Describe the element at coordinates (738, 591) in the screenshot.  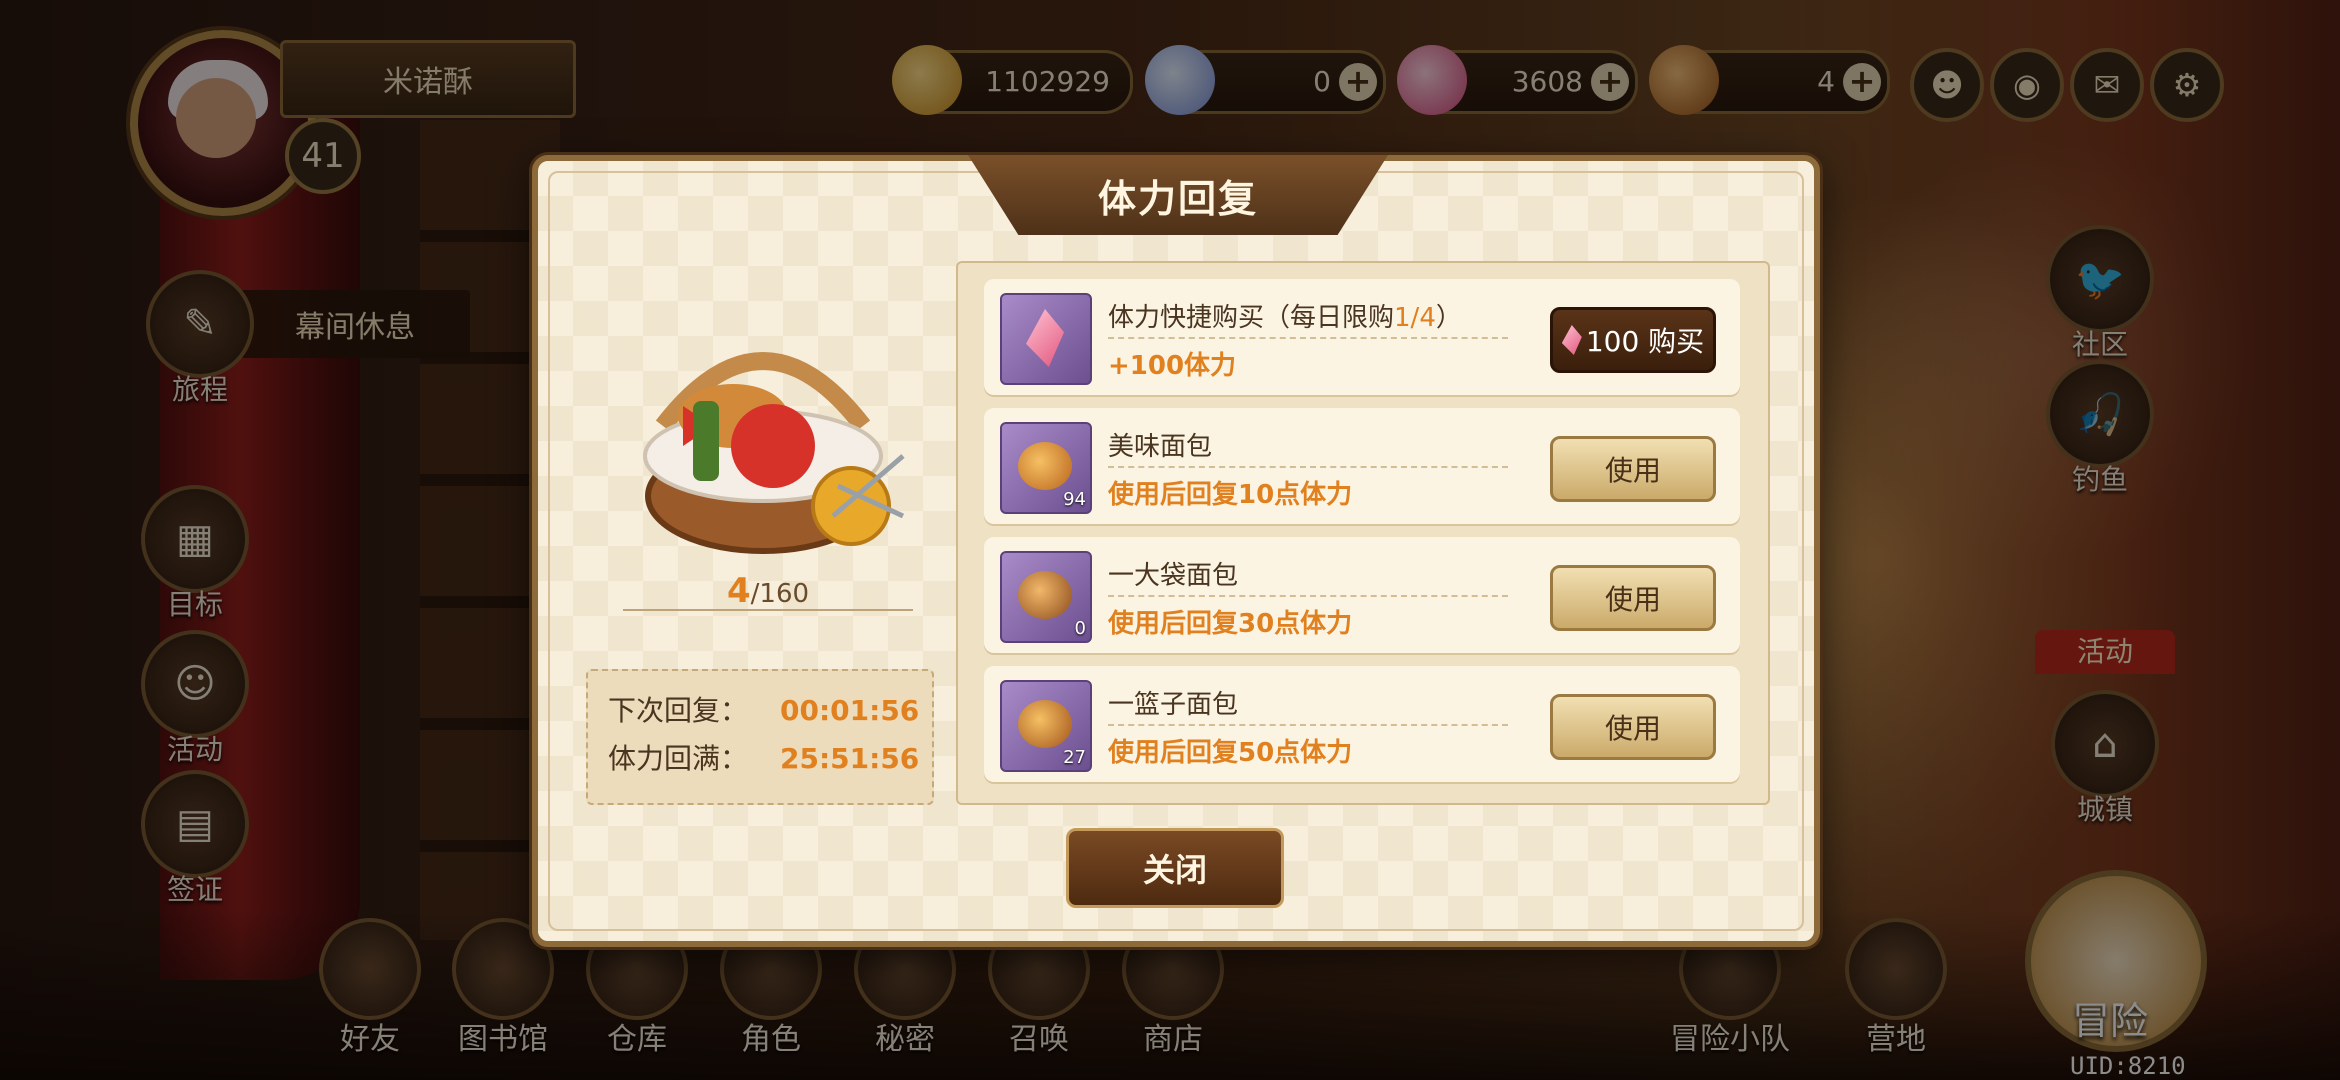
I see `stamina-current: 4` at that location.